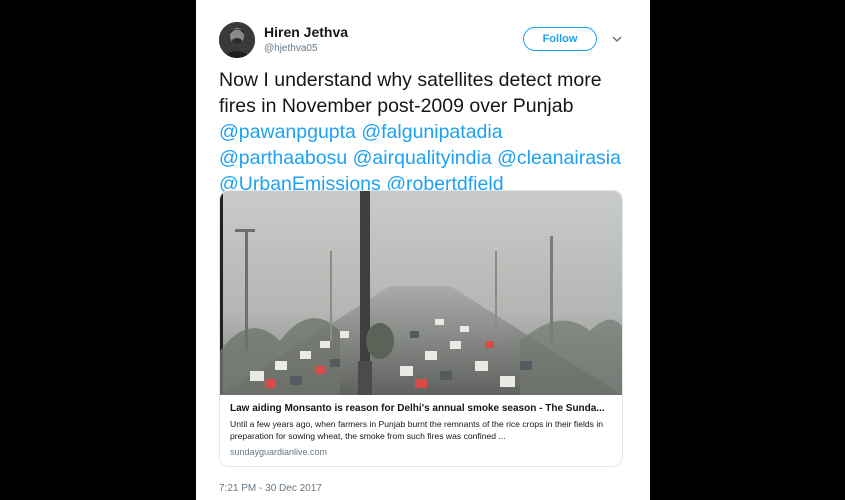  What do you see at coordinates (560, 39) in the screenshot?
I see `follow-button: Follow` at bounding box center [560, 39].